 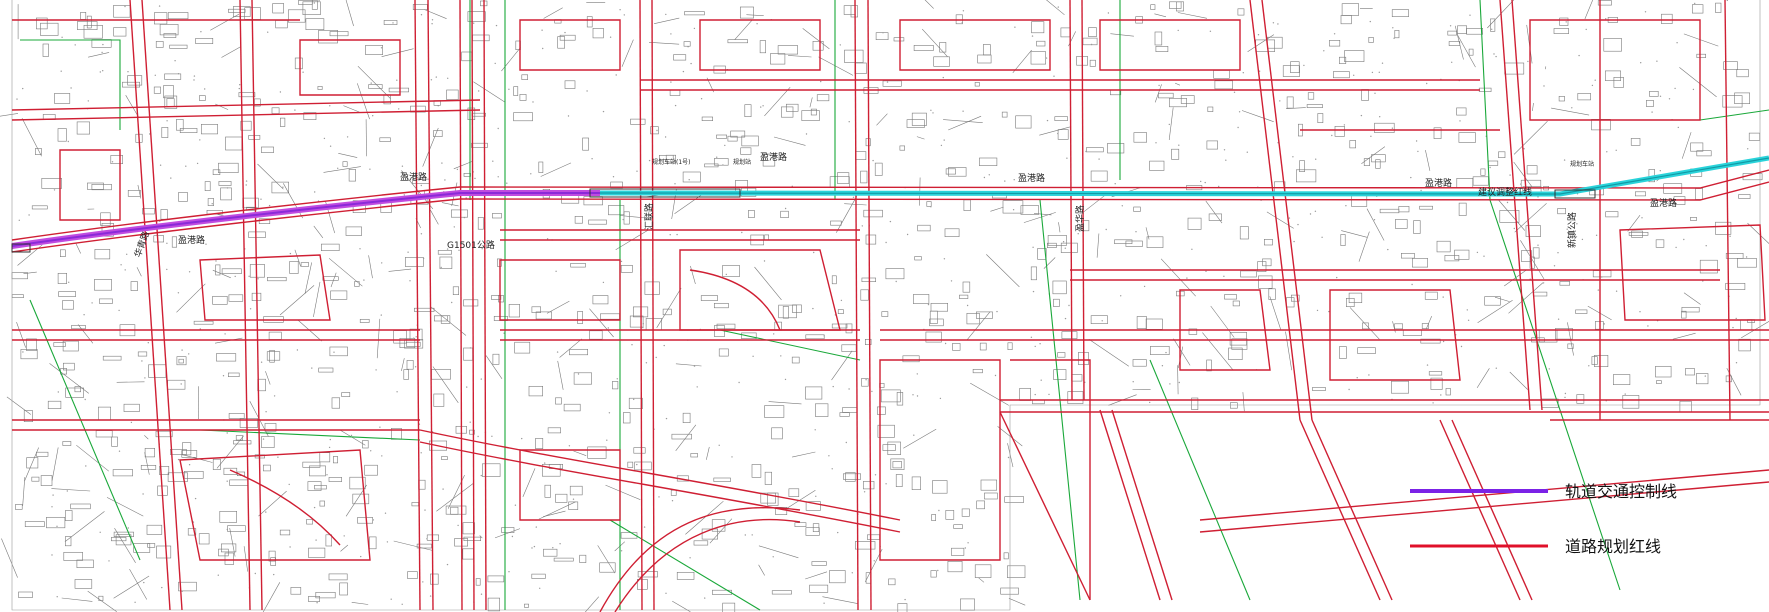 I want to click on road-label-xinzhen: 新镇公路, so click(x=1572, y=230).